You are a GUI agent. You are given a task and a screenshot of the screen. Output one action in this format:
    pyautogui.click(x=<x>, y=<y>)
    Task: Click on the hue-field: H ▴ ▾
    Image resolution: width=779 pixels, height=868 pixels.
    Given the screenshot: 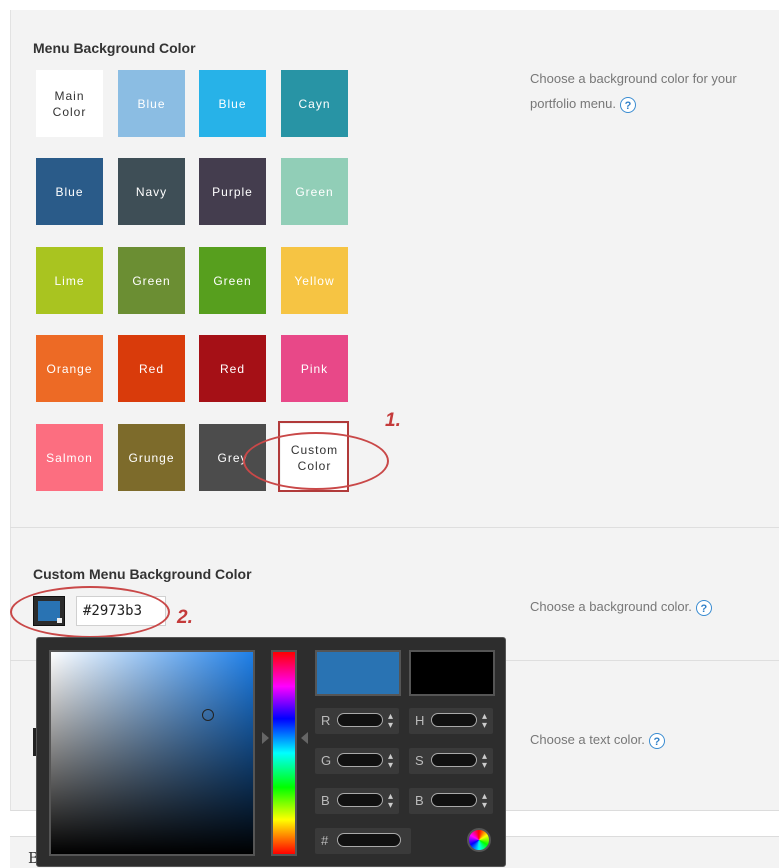 What is the action you would take?
    pyautogui.click(x=451, y=721)
    